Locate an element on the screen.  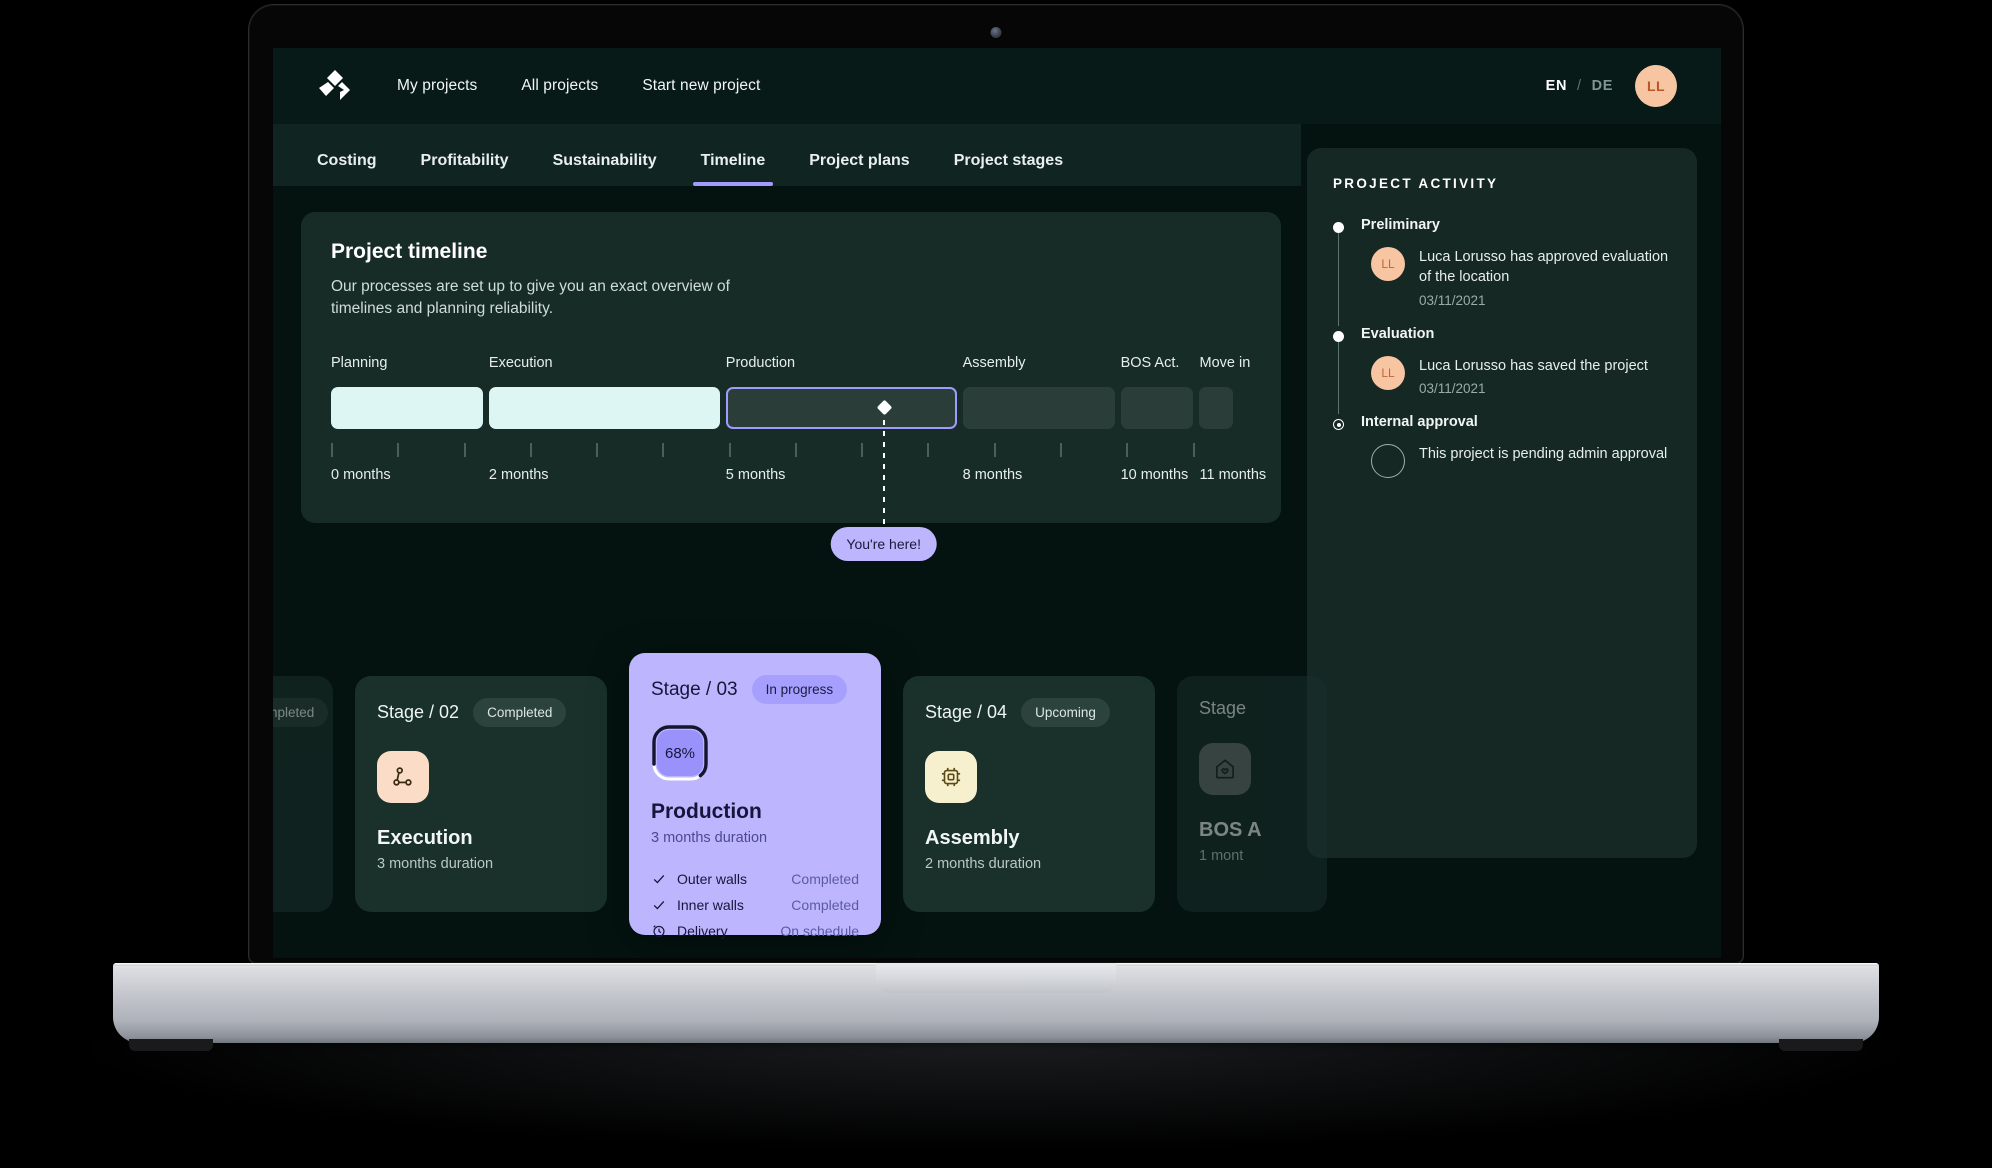
activity-item-text: This project is pending admin approval is located at coordinates (1543, 453).